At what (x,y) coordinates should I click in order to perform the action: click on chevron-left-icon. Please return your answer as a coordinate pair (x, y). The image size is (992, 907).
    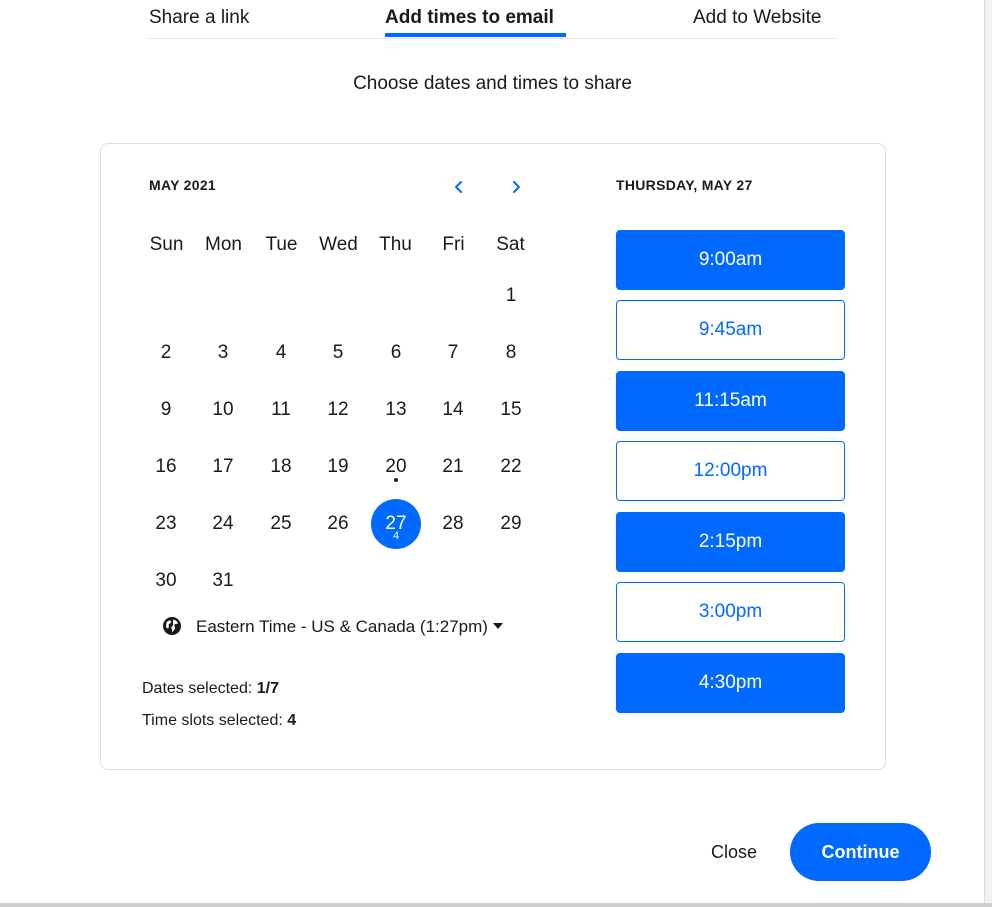
    Looking at the image, I should click on (458, 187).